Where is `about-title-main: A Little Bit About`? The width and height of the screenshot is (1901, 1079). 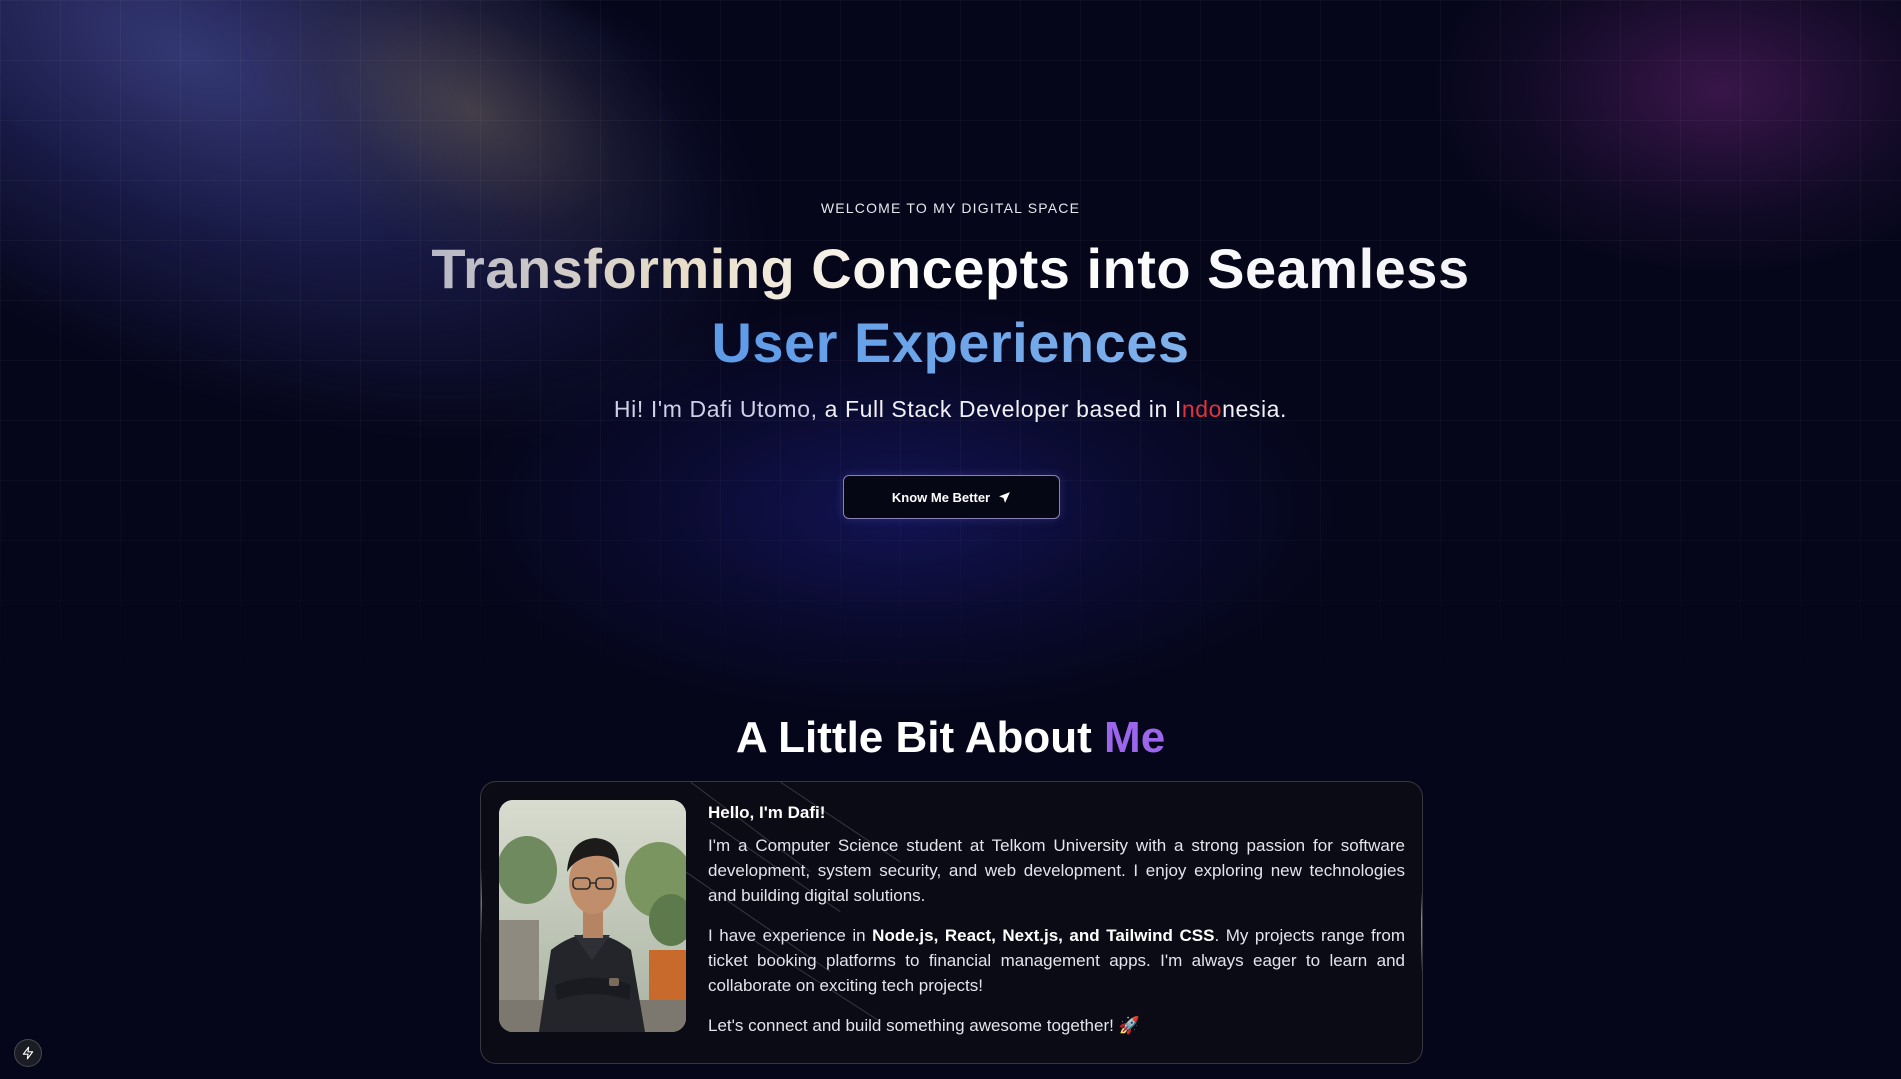 about-title-main: A Little Bit About is located at coordinates (920, 737).